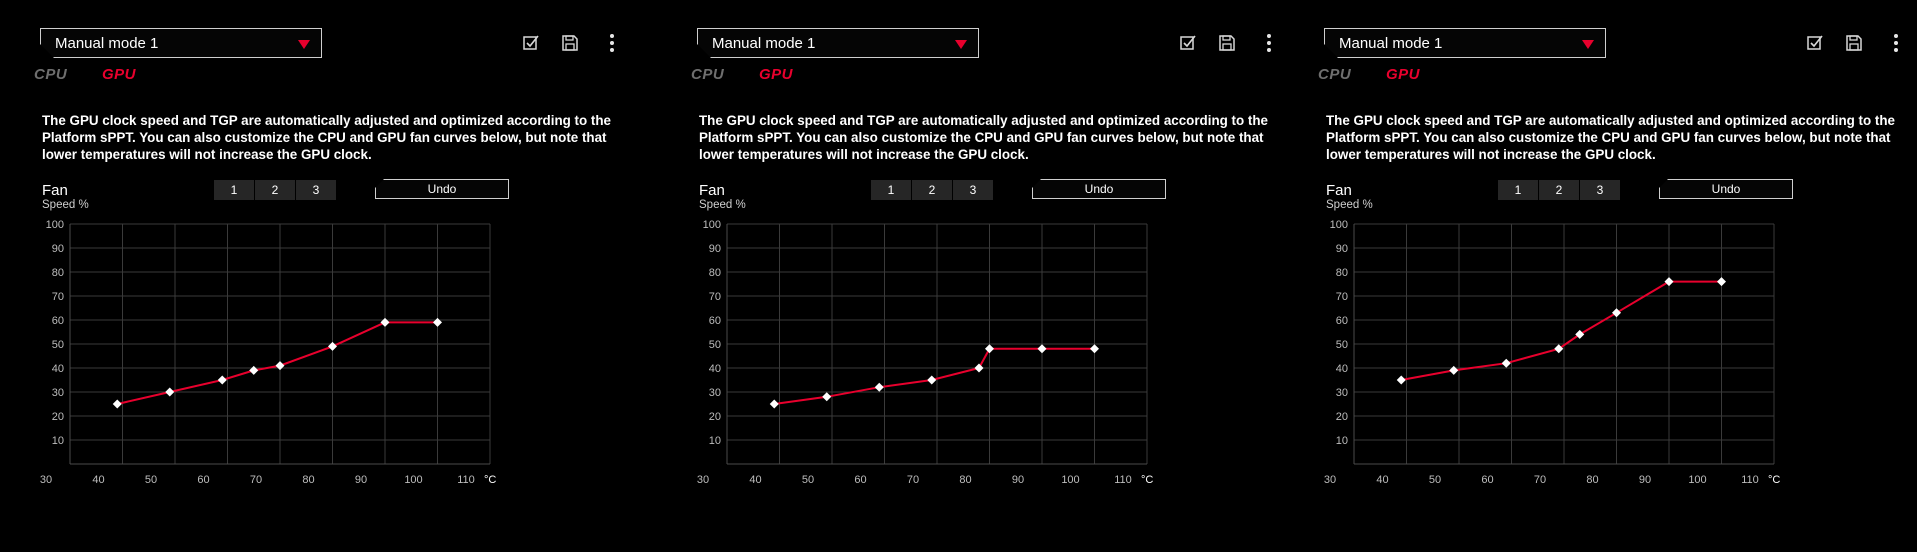 The image size is (1917, 552). I want to click on y-tick-label: 30, so click(1342, 393).